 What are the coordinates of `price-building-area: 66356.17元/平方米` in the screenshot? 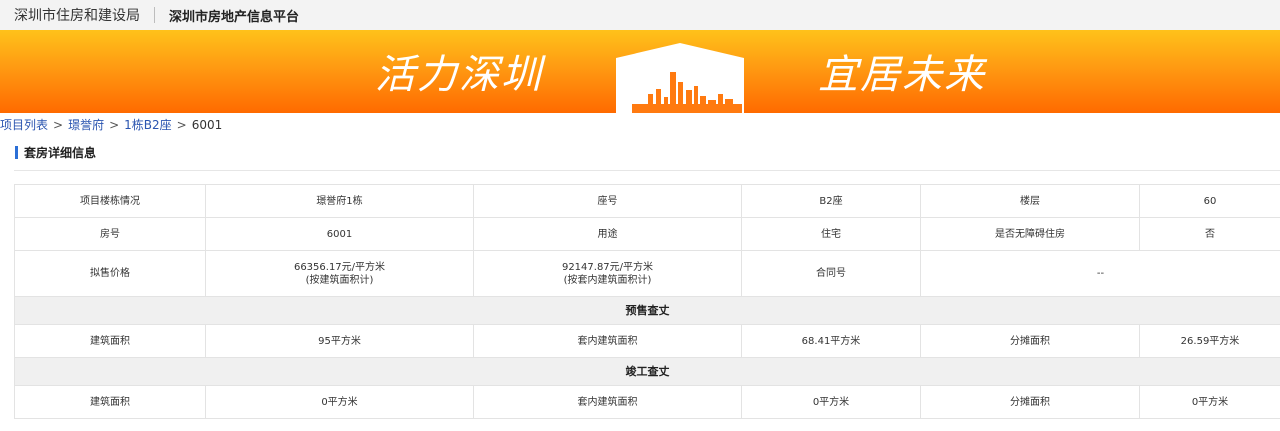 It's located at (339, 267).